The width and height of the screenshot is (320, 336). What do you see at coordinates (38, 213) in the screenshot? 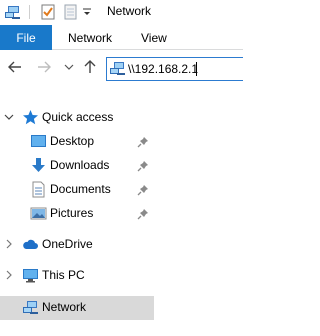
I see `pictures-icon` at bounding box center [38, 213].